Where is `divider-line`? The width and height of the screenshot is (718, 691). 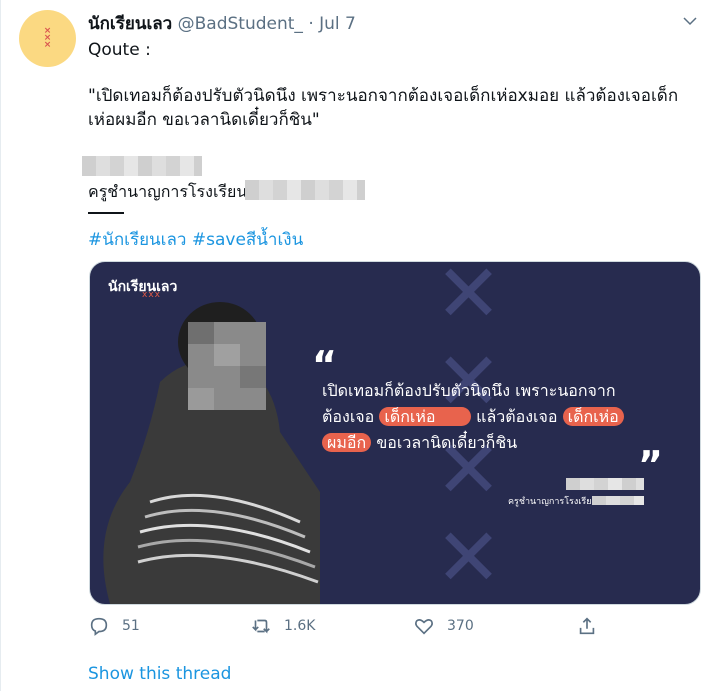
divider-line is located at coordinates (106, 213).